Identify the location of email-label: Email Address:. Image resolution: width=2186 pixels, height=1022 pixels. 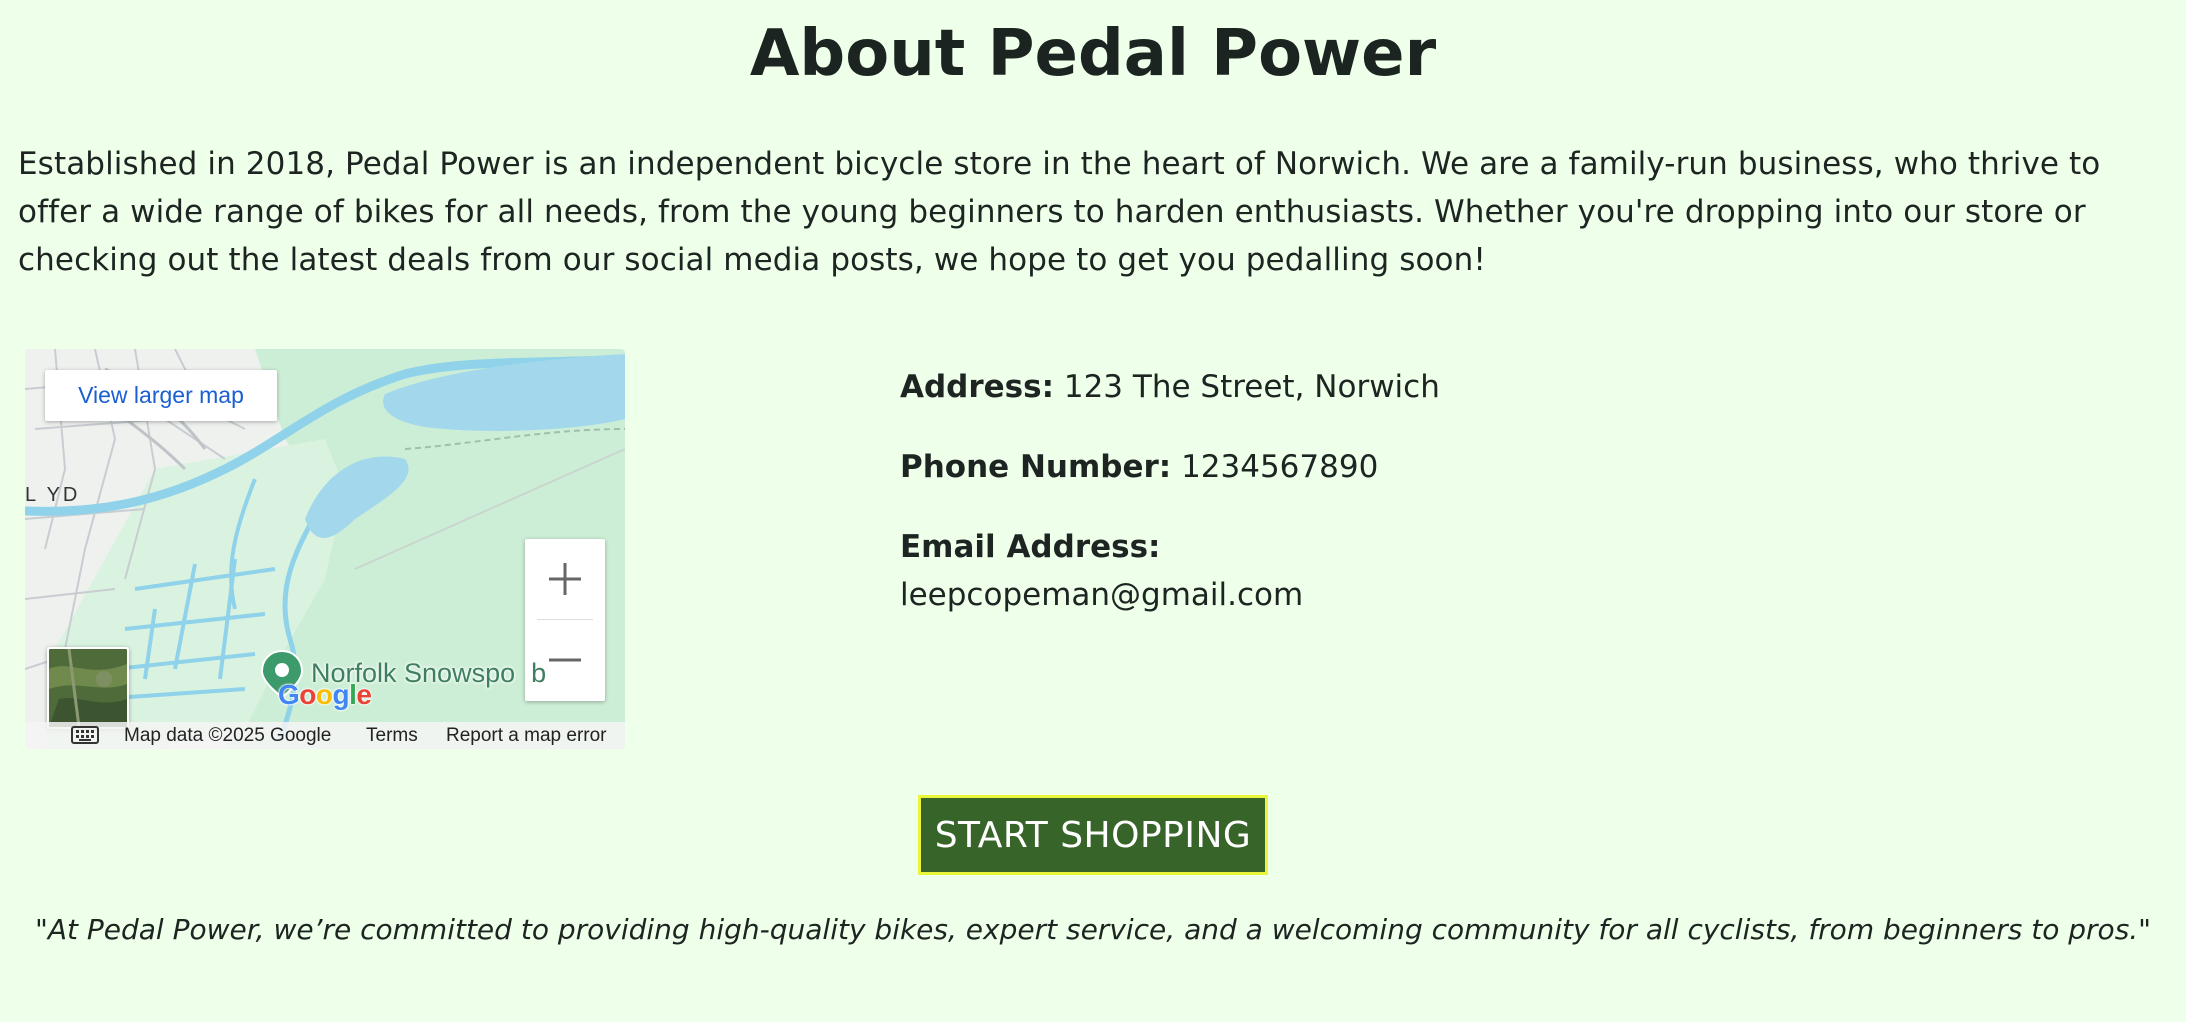
(1030, 547).